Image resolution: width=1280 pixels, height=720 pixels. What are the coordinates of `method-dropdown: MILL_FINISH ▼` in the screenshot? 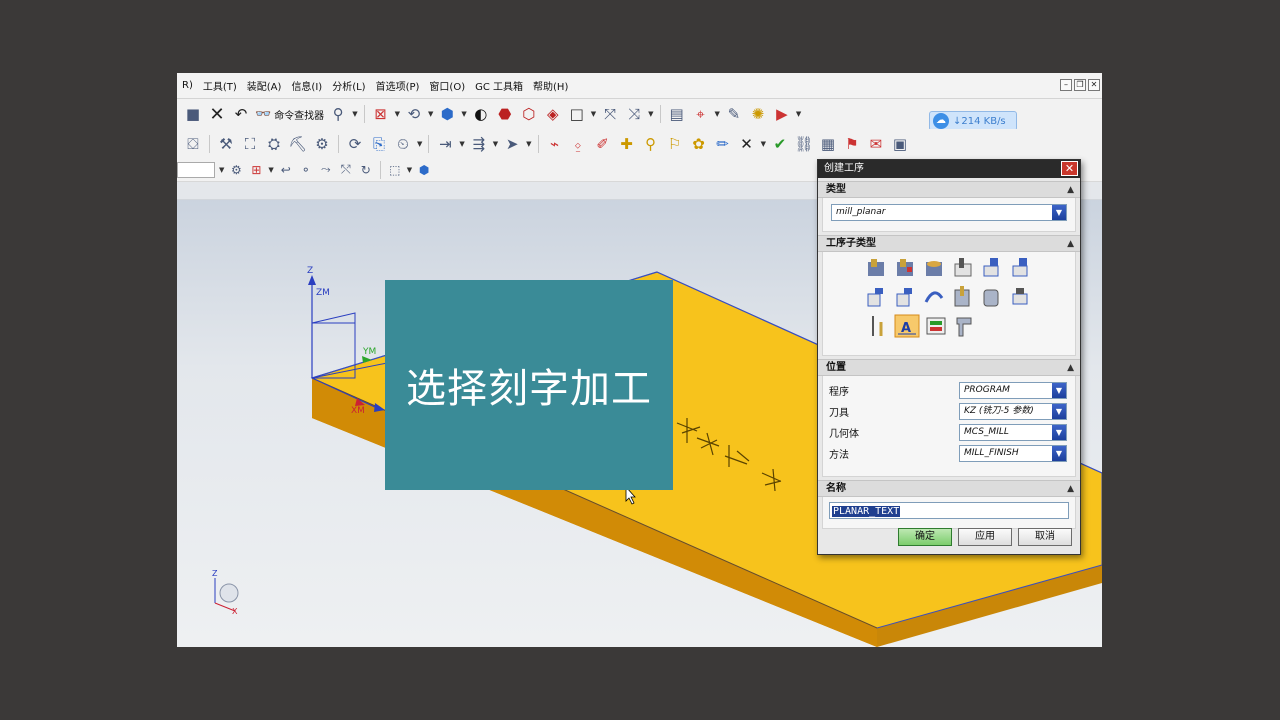 It's located at (1013, 453).